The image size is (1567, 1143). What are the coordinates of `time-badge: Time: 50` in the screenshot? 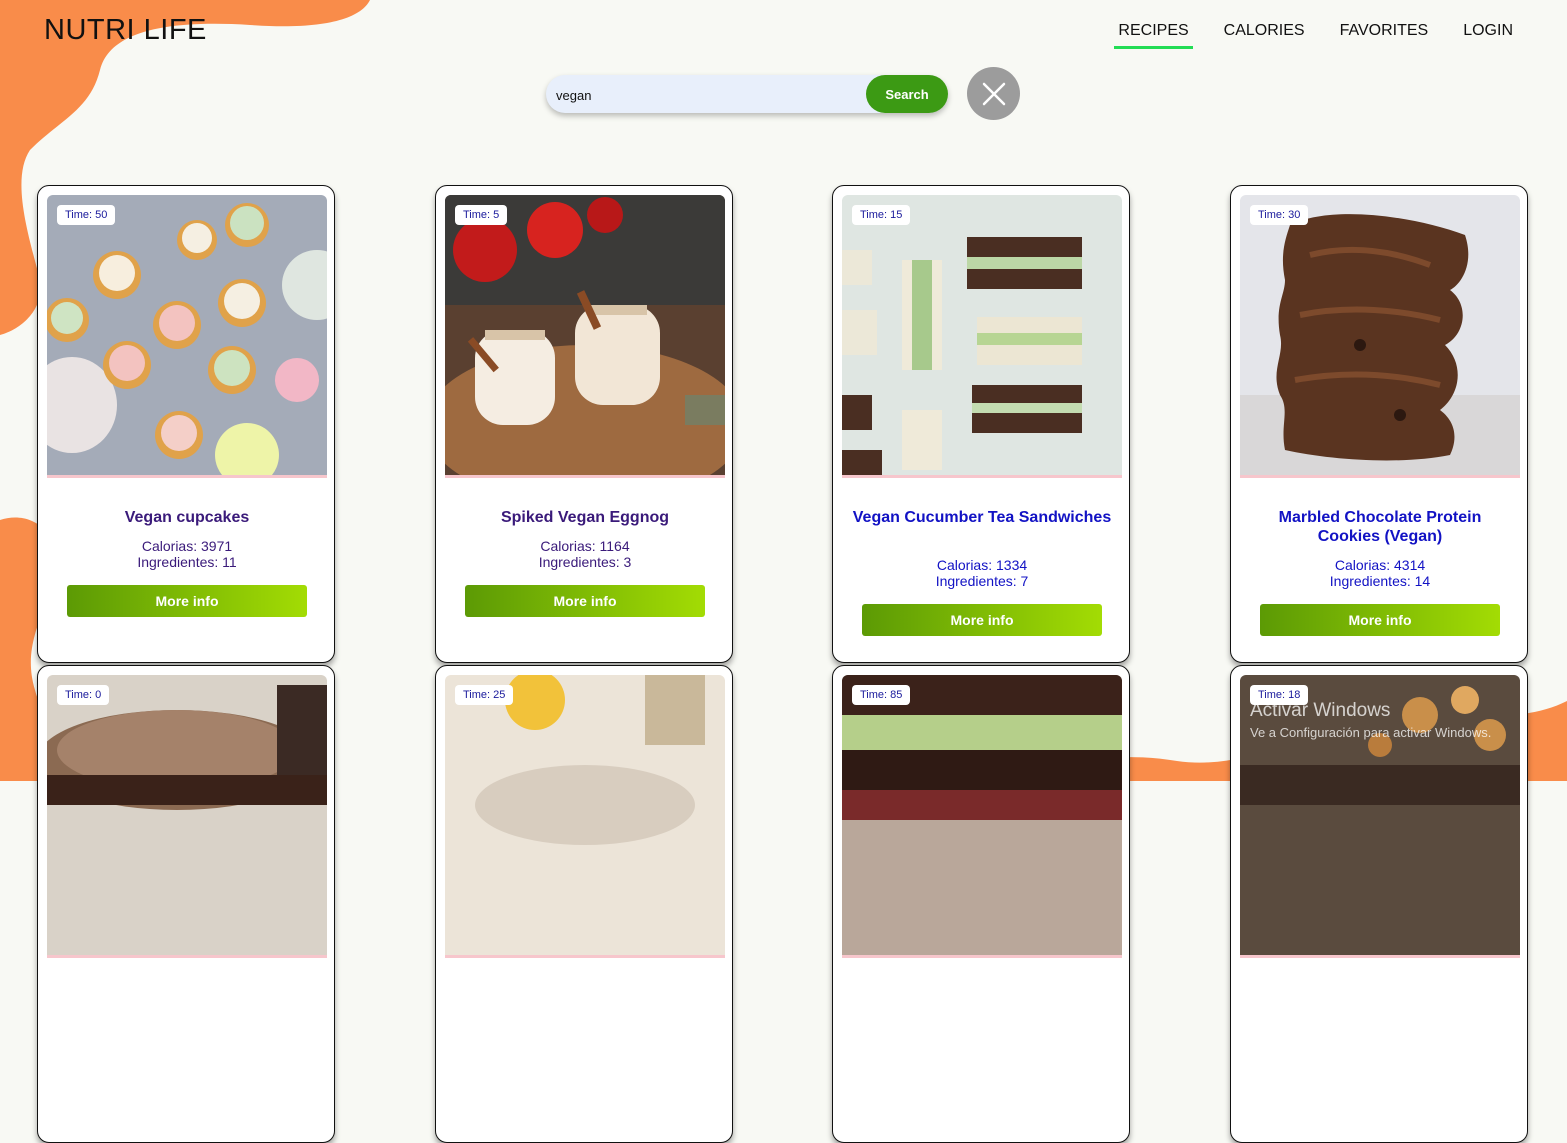 It's located at (86, 215).